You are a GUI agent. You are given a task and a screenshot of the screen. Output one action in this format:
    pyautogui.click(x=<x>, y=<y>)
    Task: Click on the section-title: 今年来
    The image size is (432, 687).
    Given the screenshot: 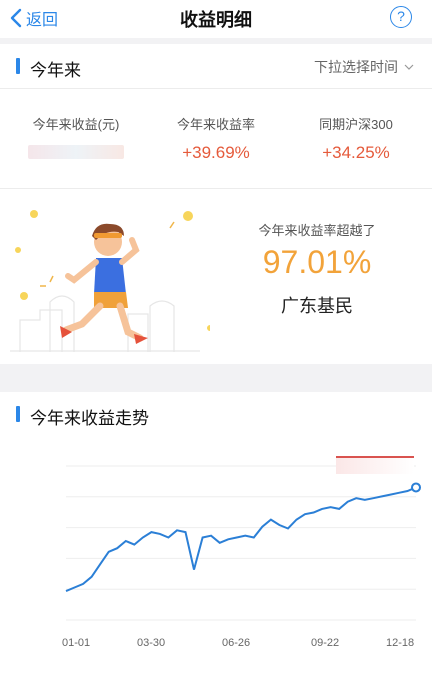 What is the action you would take?
    pyautogui.click(x=55, y=70)
    